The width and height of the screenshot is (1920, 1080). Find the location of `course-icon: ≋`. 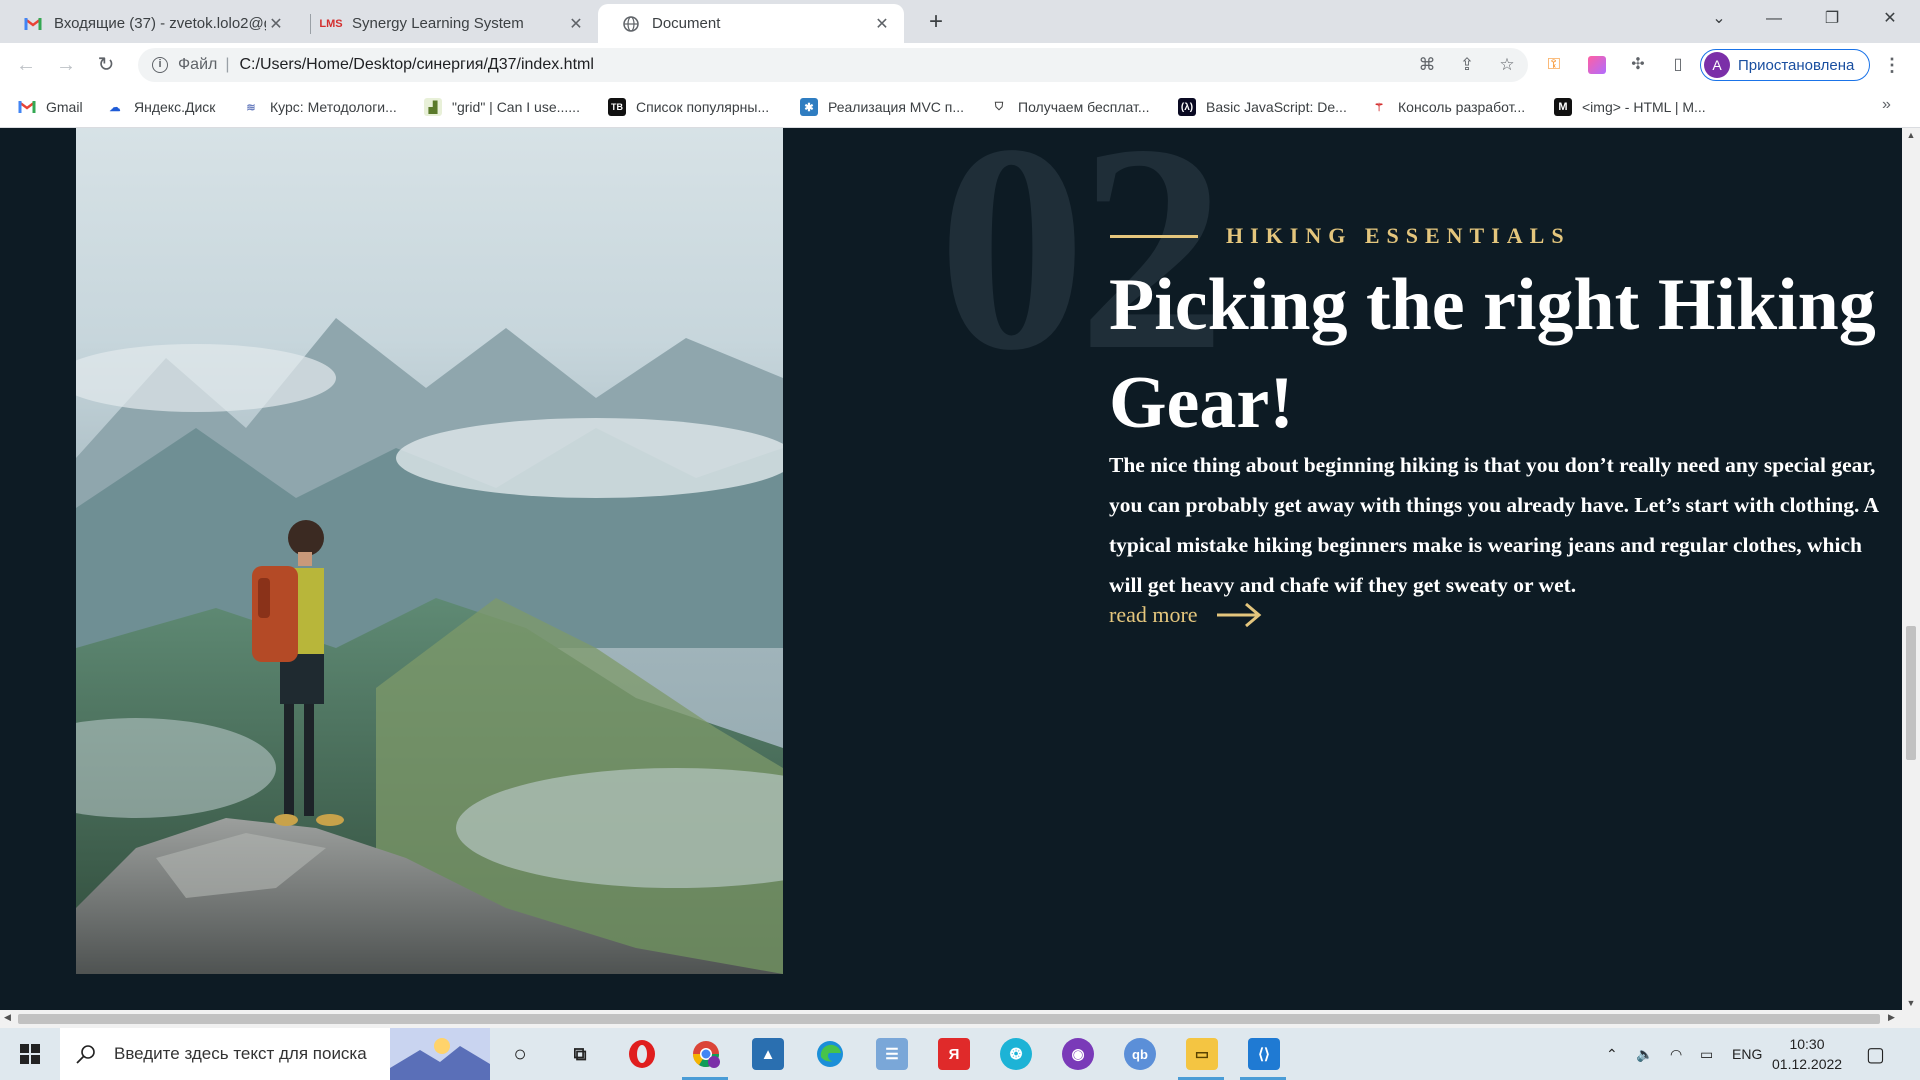

course-icon: ≋ is located at coordinates (251, 107).